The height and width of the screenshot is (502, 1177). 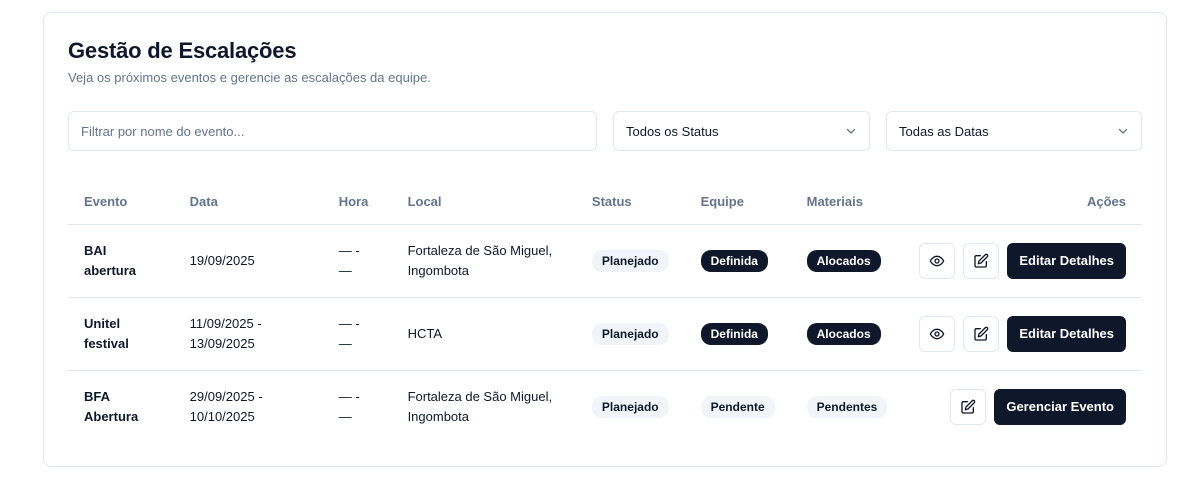 I want to click on team-cell: Pendente, so click(x=738, y=406).